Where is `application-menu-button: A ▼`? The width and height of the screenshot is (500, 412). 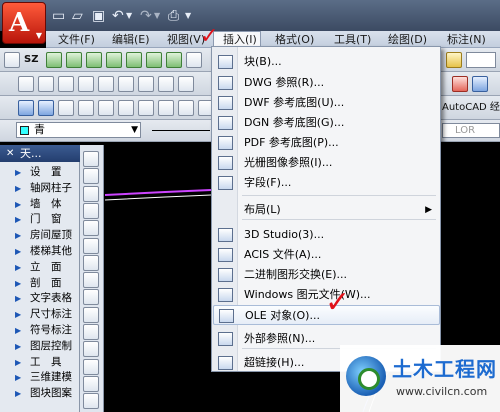
application-menu-button: A ▼ is located at coordinates (24, 23).